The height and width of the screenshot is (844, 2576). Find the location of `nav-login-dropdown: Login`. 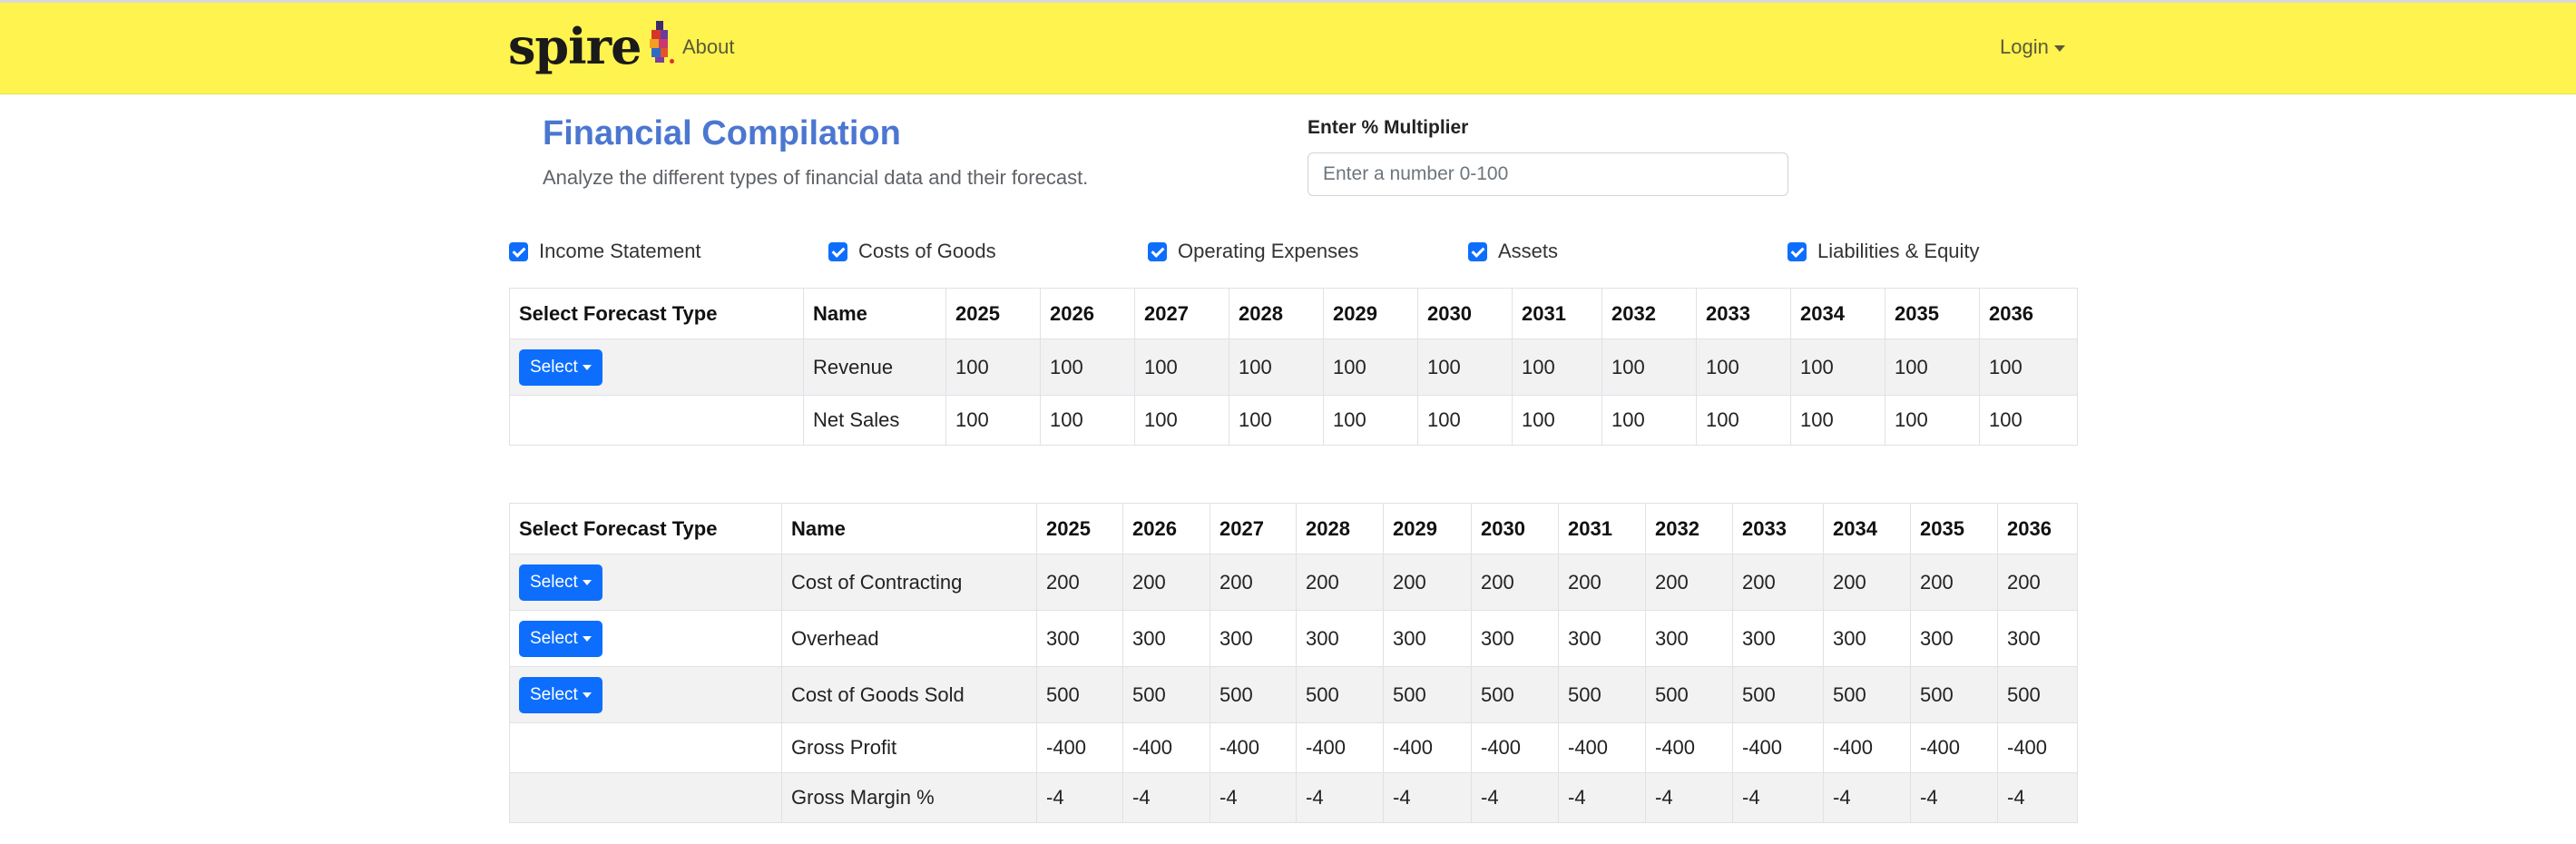

nav-login-dropdown: Login is located at coordinates (2032, 47).